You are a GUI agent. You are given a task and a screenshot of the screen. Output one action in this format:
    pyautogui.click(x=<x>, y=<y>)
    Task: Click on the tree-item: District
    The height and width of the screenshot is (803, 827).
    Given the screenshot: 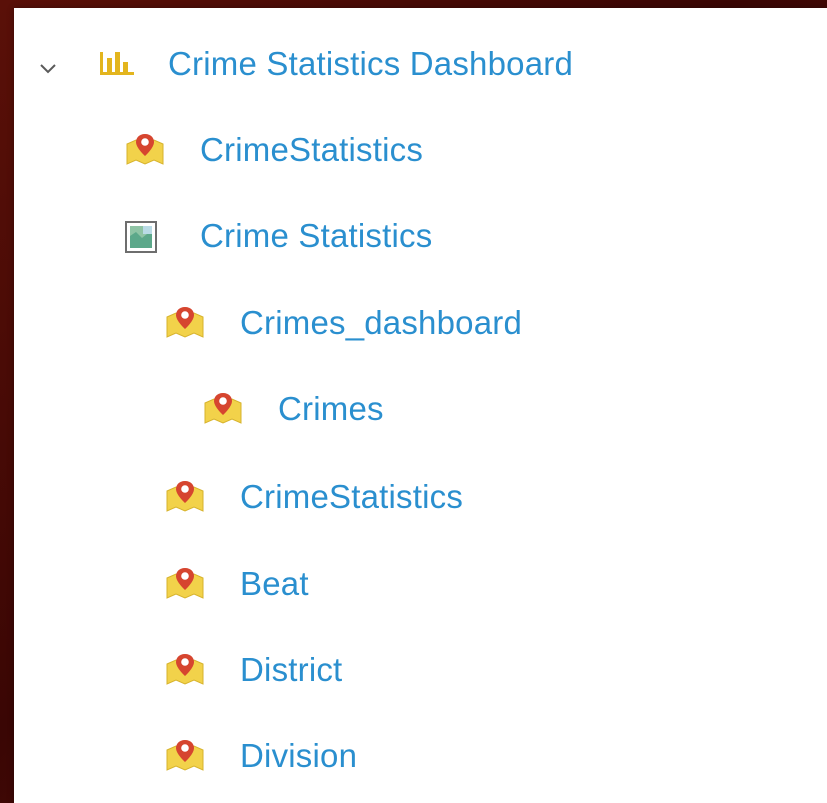 What is the action you would take?
    pyautogui.click(x=253, y=670)
    